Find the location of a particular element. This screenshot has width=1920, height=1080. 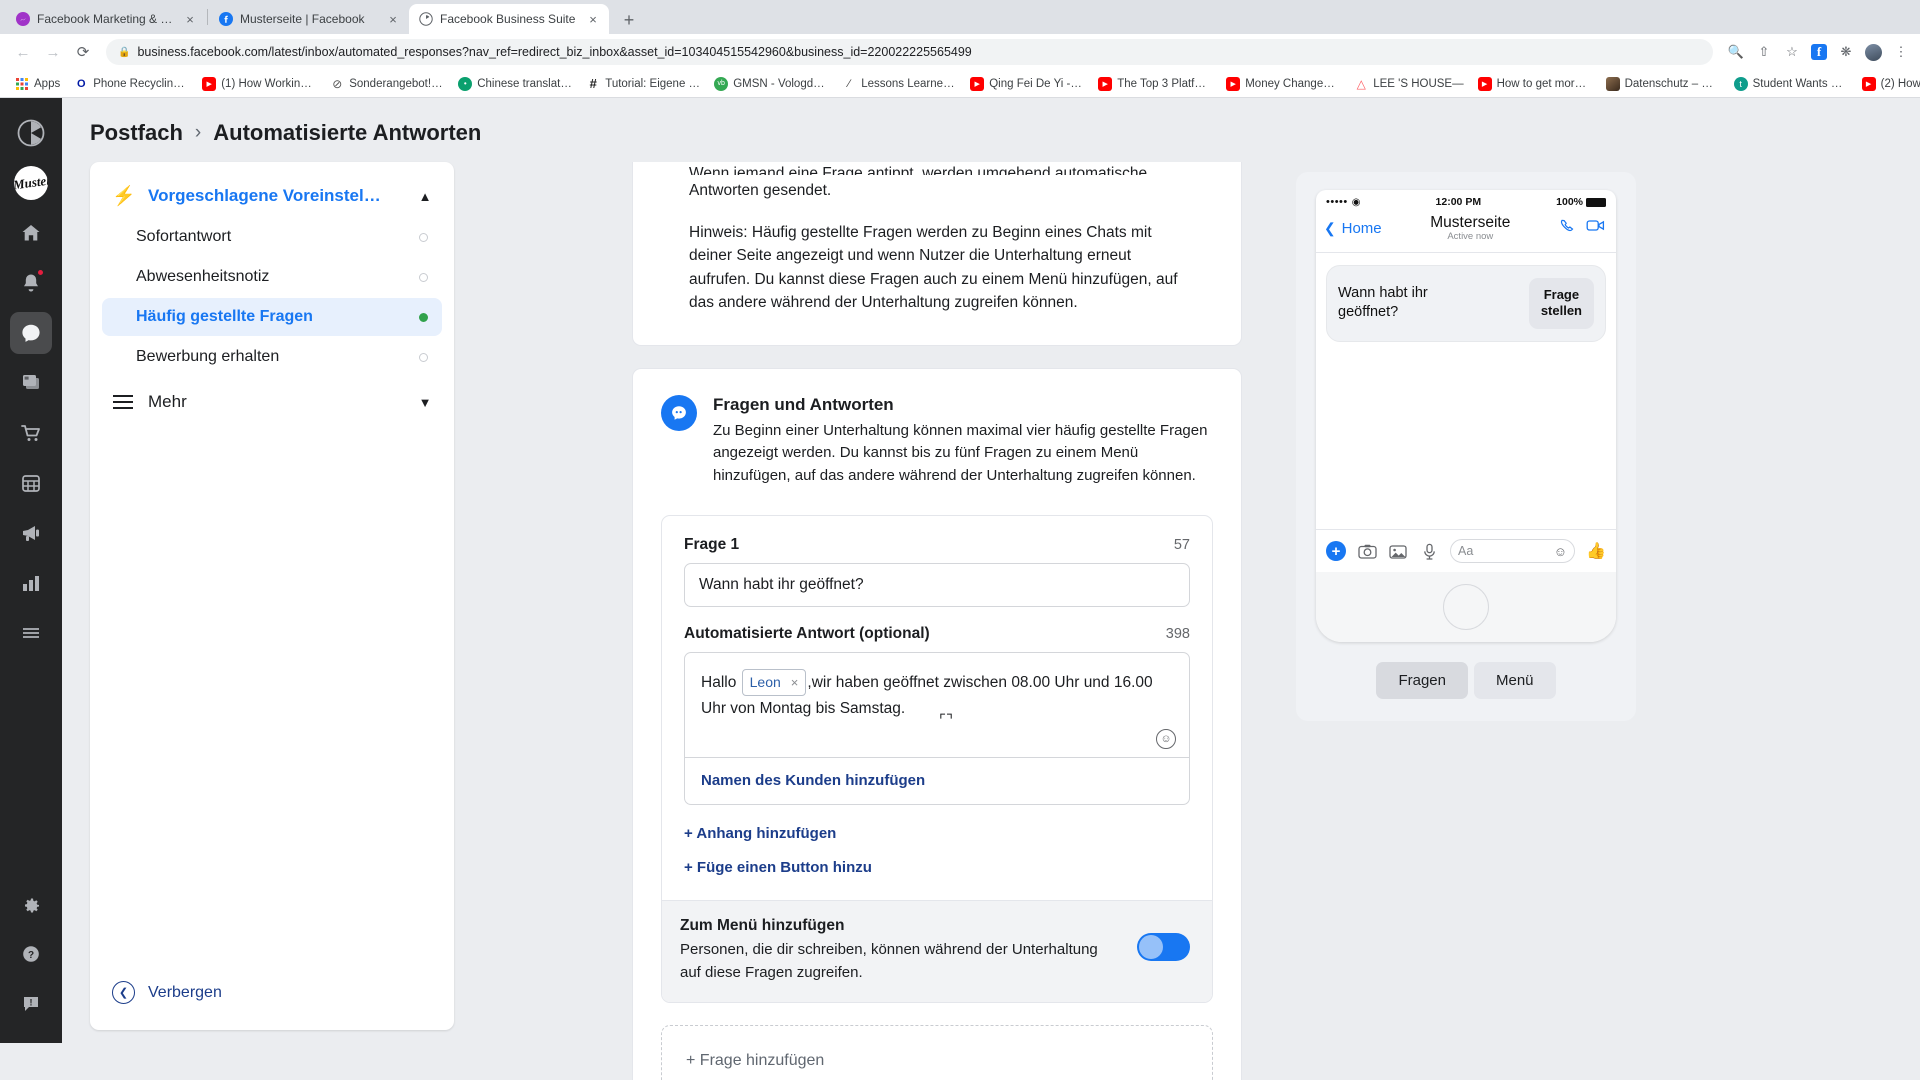

chevron-down-icon: ▼ is located at coordinates (425, 402).